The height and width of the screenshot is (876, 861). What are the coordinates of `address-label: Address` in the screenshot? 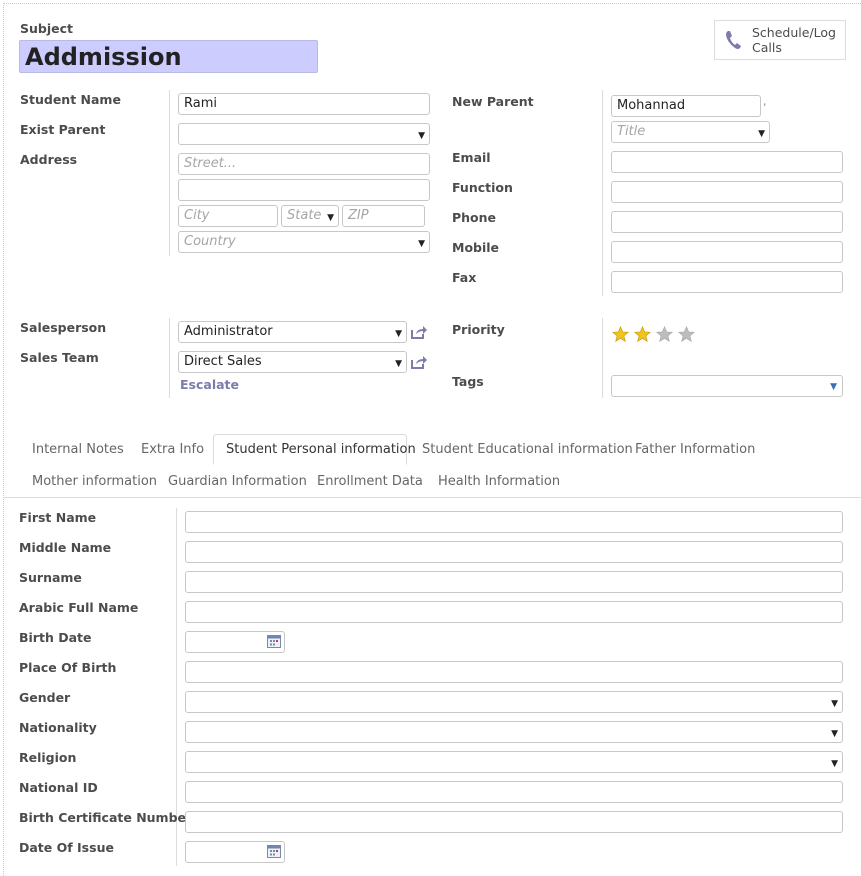 It's located at (49, 159).